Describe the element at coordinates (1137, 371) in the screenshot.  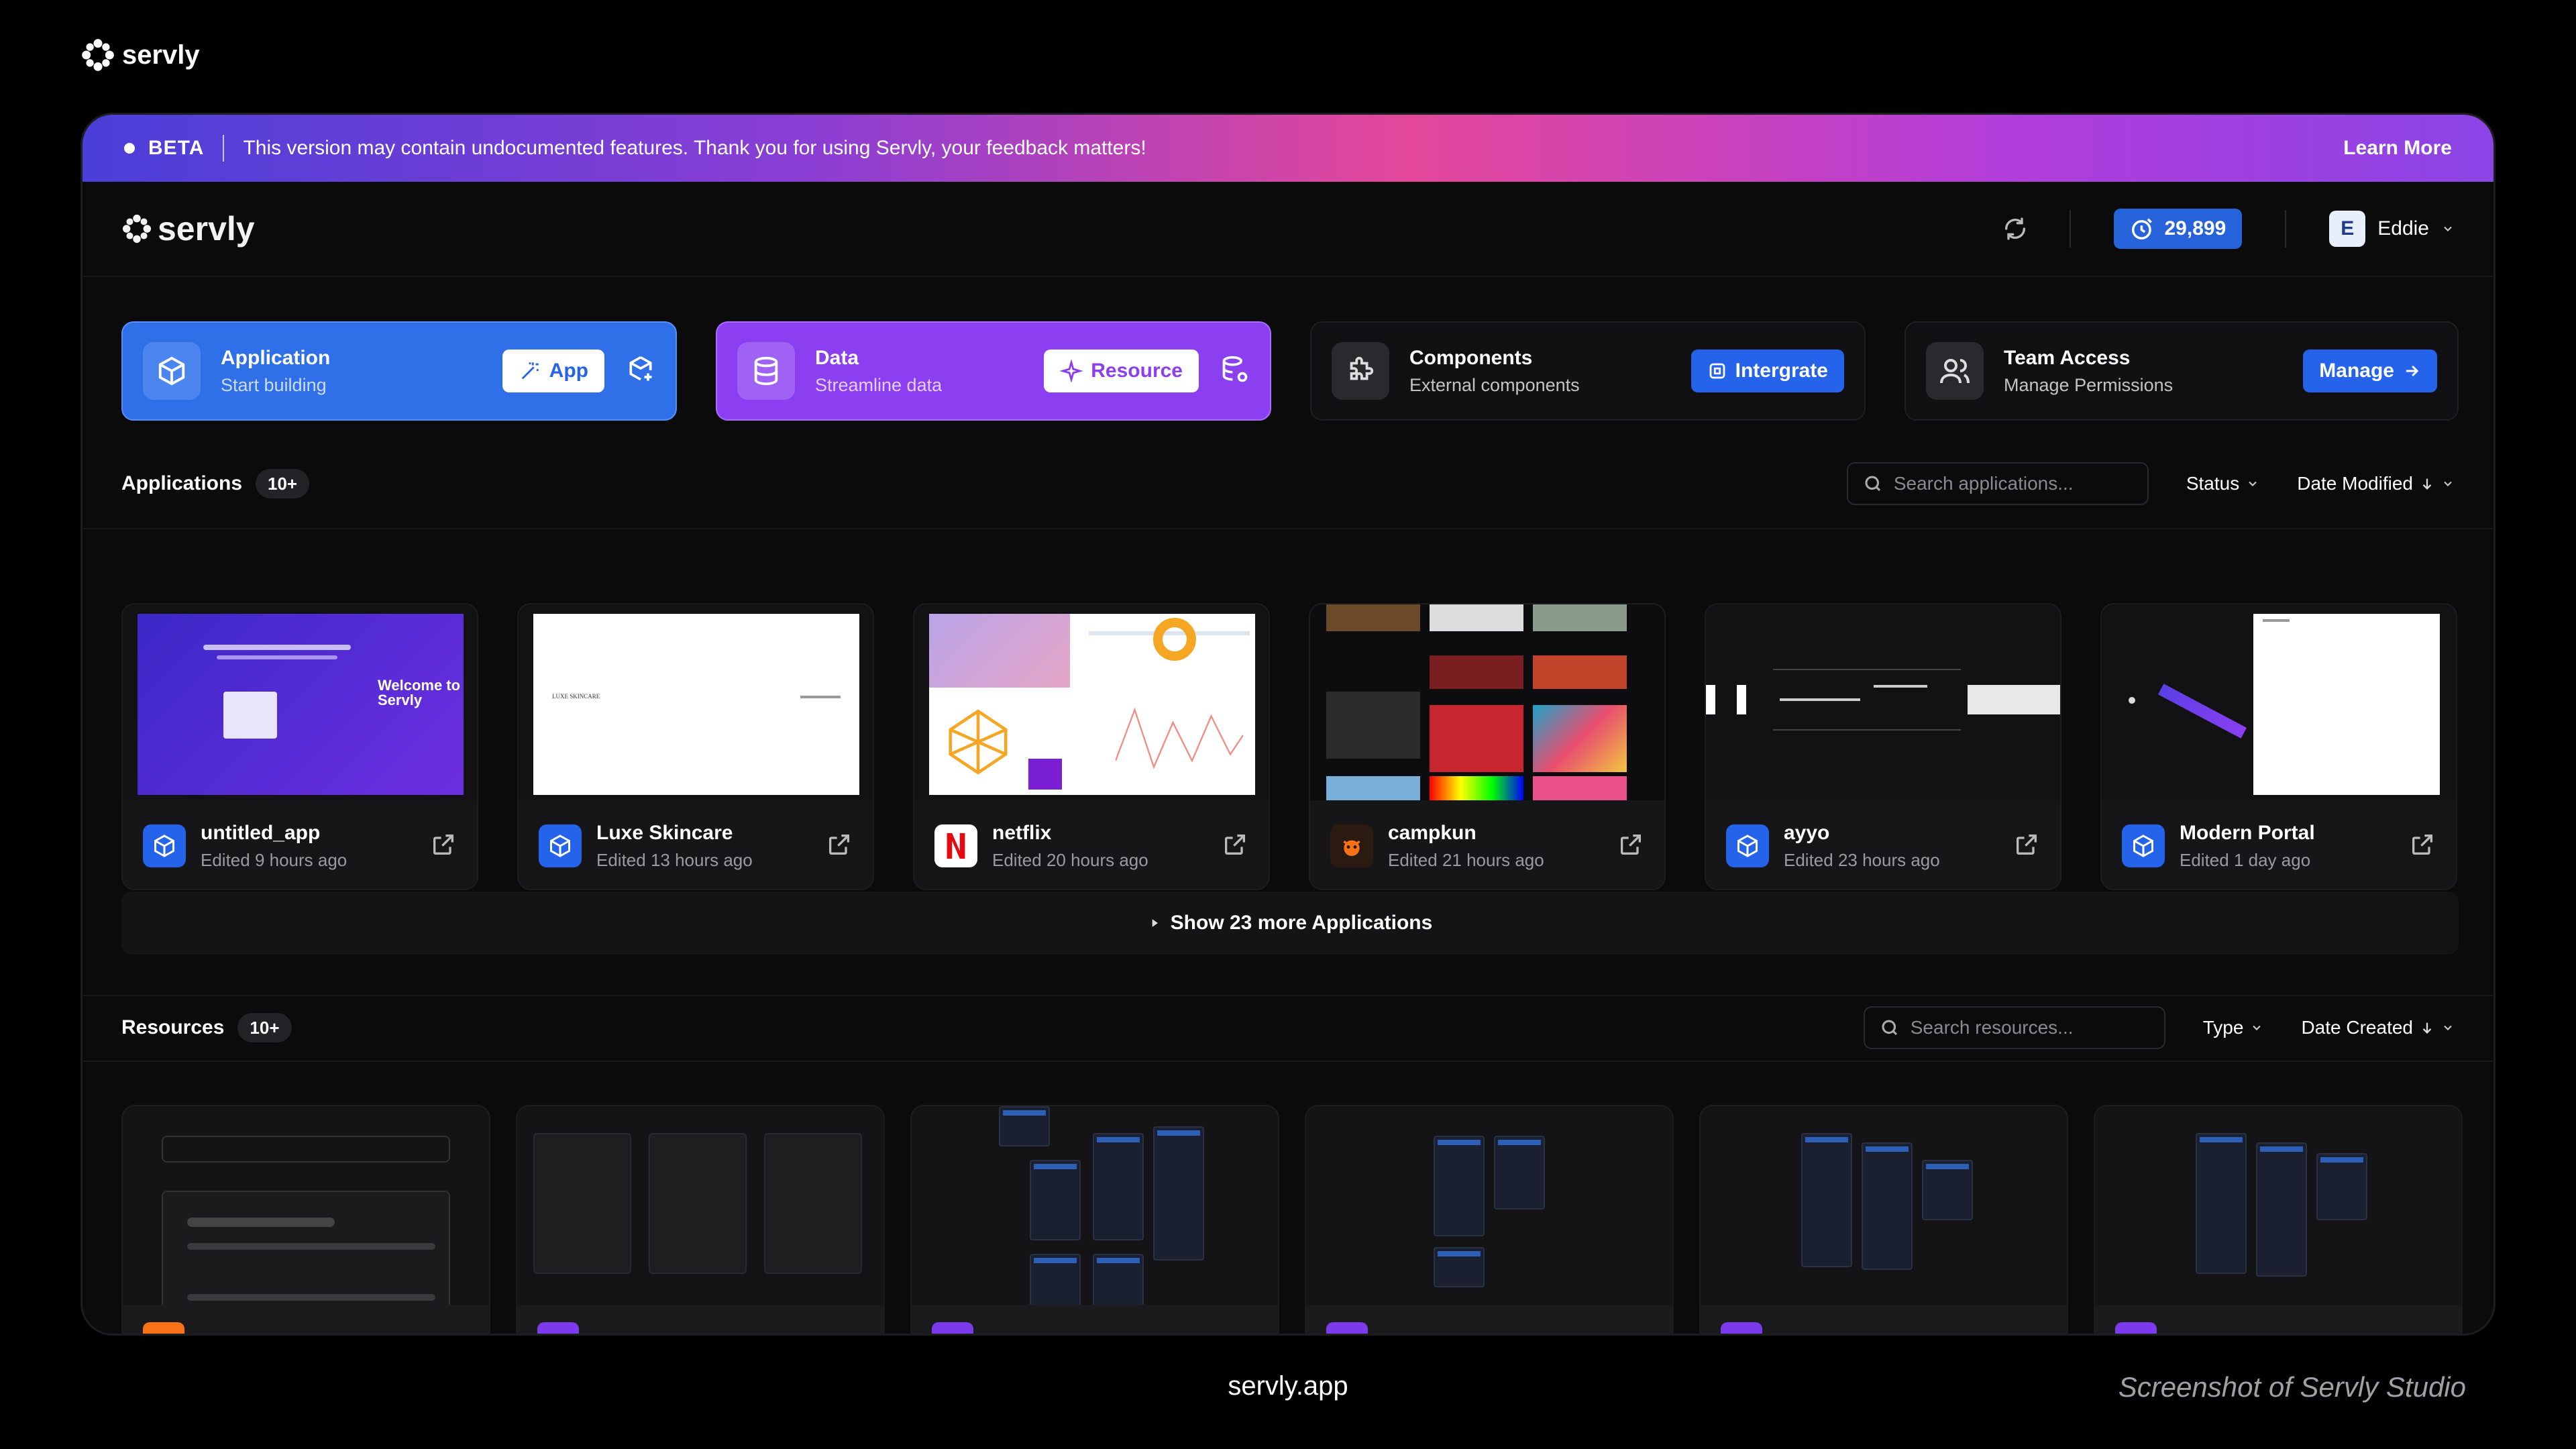
I see `new-resource-button-label: Resource` at that location.